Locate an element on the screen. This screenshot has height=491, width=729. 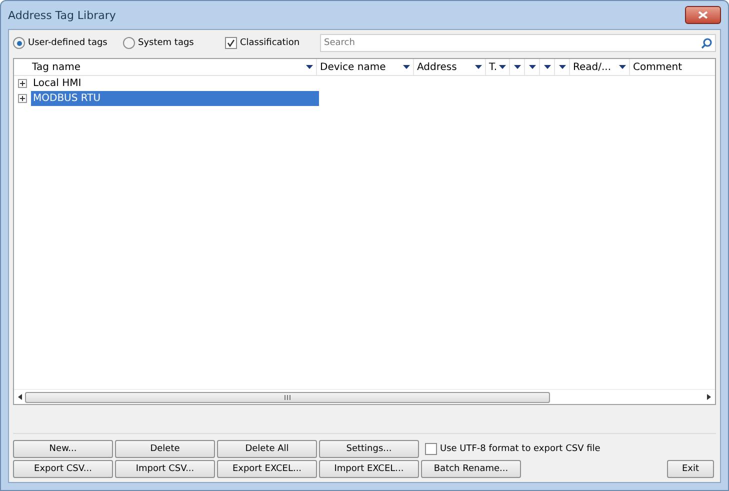
column-header: Device name is located at coordinates (365, 67).